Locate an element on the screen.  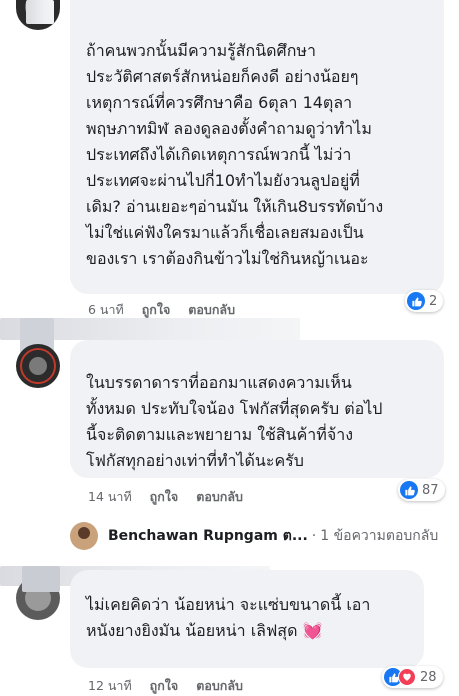
replier-avatar is located at coordinates (84, 536).